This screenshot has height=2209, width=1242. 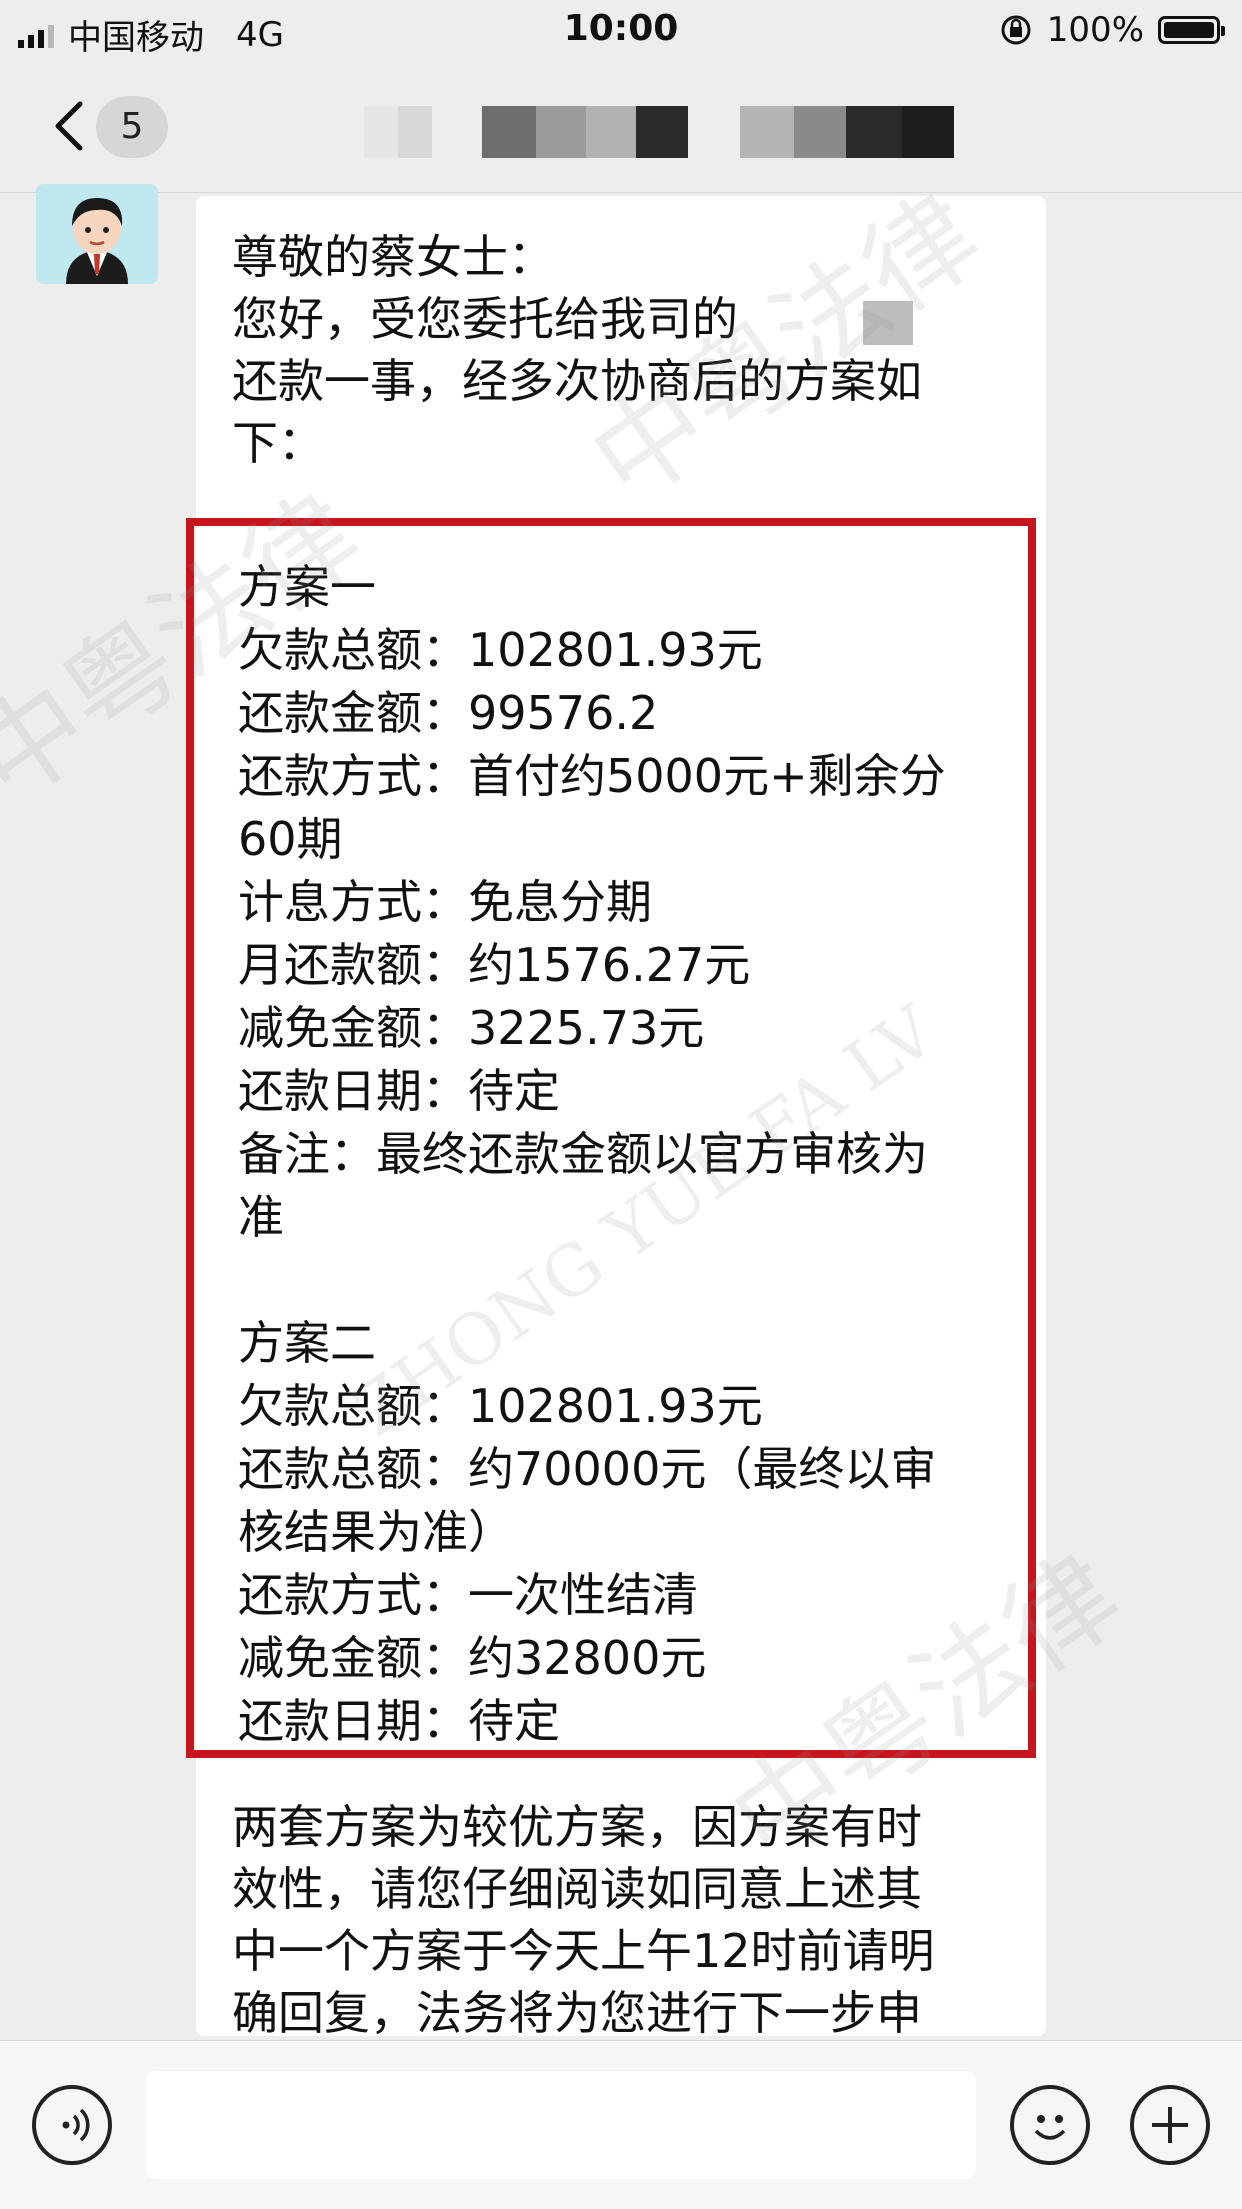 I want to click on intro-line-2: 还款一事，经多次协商后的方案如, so click(x=577, y=381).